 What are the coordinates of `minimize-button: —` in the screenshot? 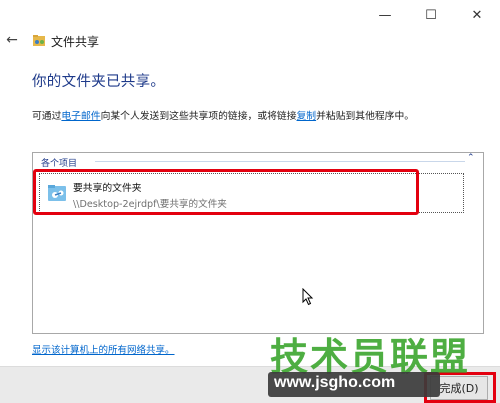 It's located at (385, 15).